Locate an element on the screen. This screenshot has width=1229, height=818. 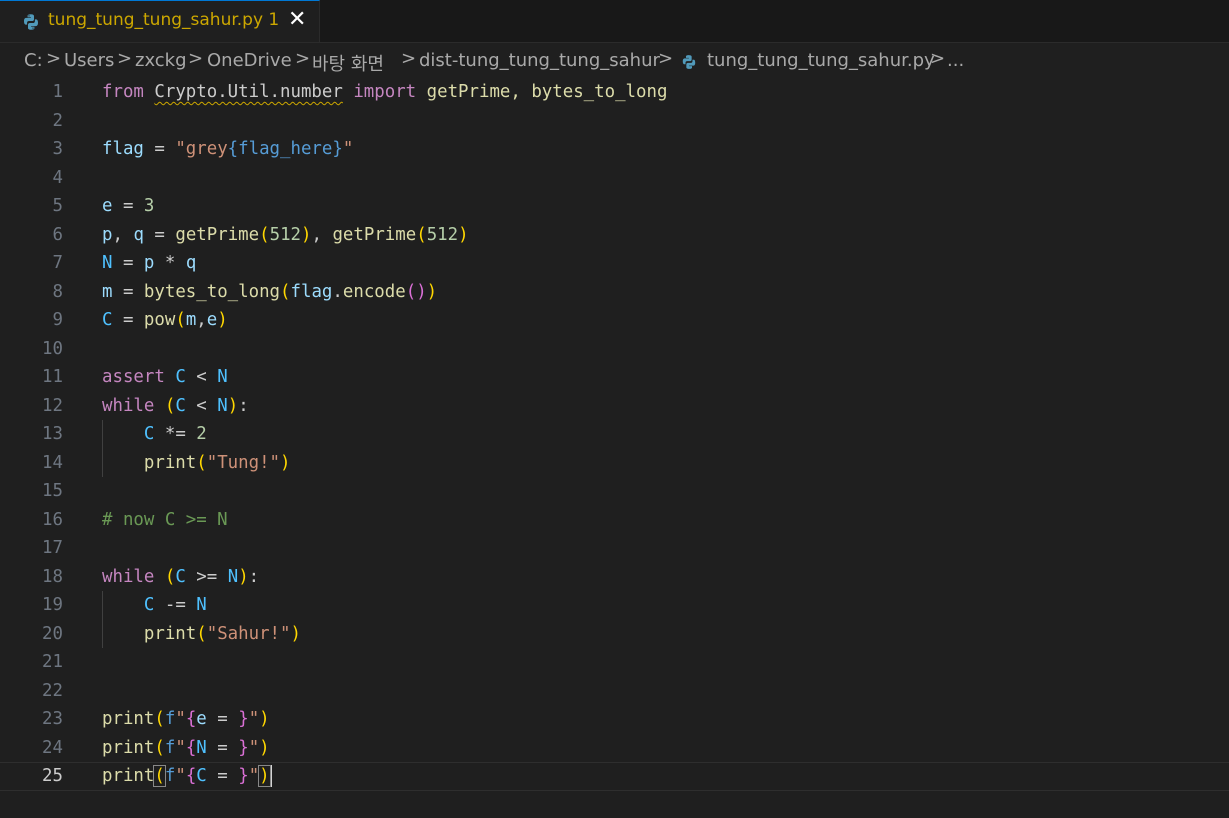
code-line: 23 print(f"{e = }") is located at coordinates (614, 719).